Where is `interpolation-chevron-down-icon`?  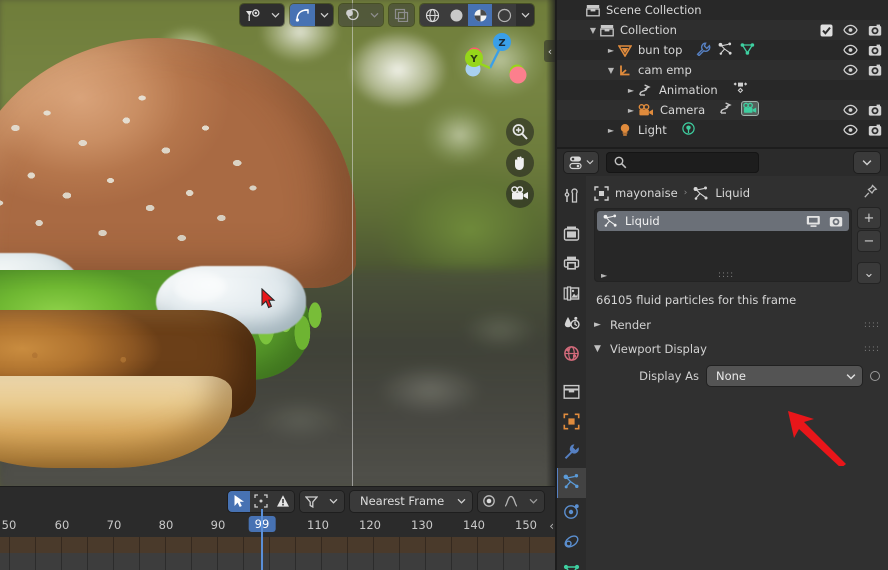
interpolation-chevron-down-icon is located at coordinates (533, 501).